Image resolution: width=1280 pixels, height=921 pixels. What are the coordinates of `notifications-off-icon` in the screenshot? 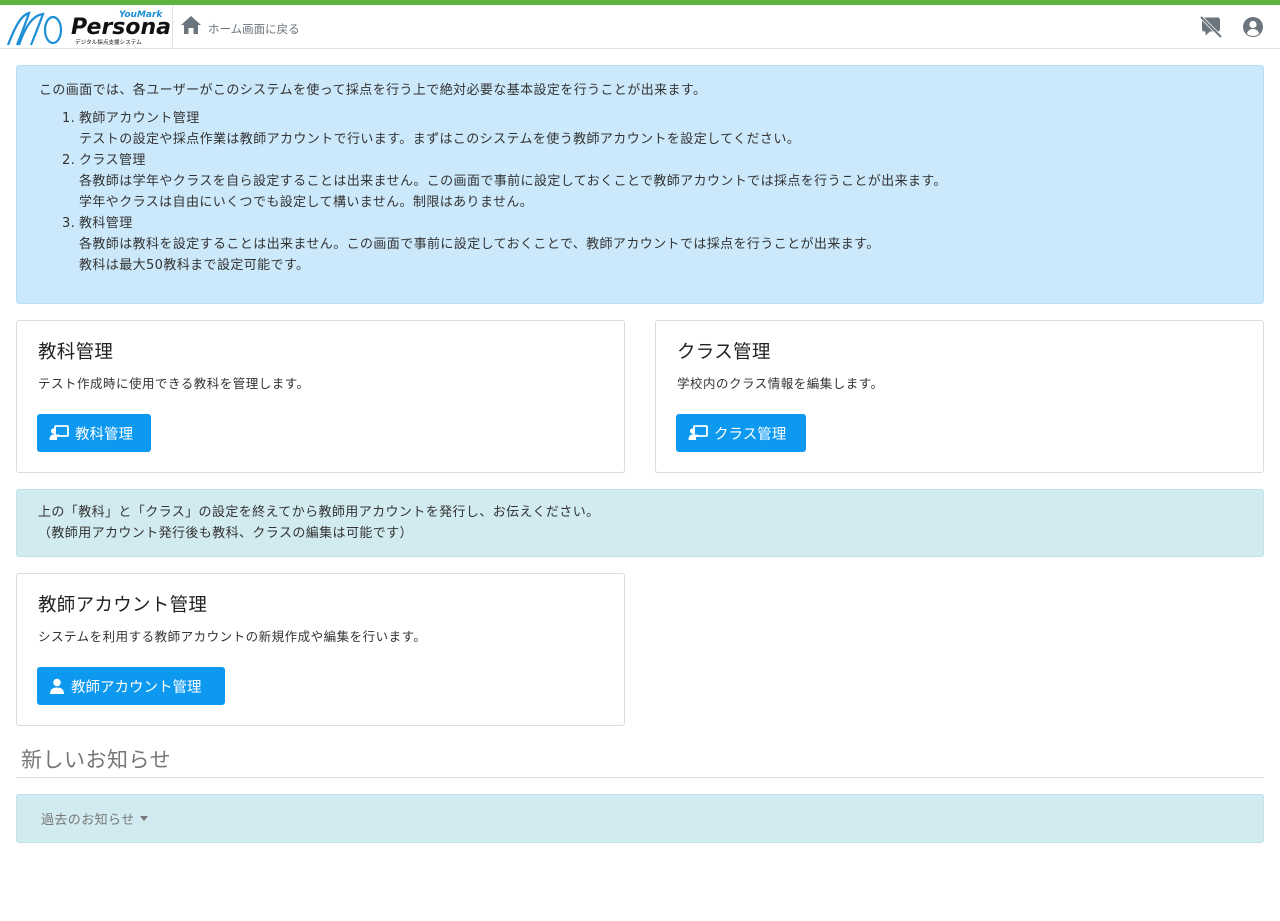 It's located at (1211, 27).